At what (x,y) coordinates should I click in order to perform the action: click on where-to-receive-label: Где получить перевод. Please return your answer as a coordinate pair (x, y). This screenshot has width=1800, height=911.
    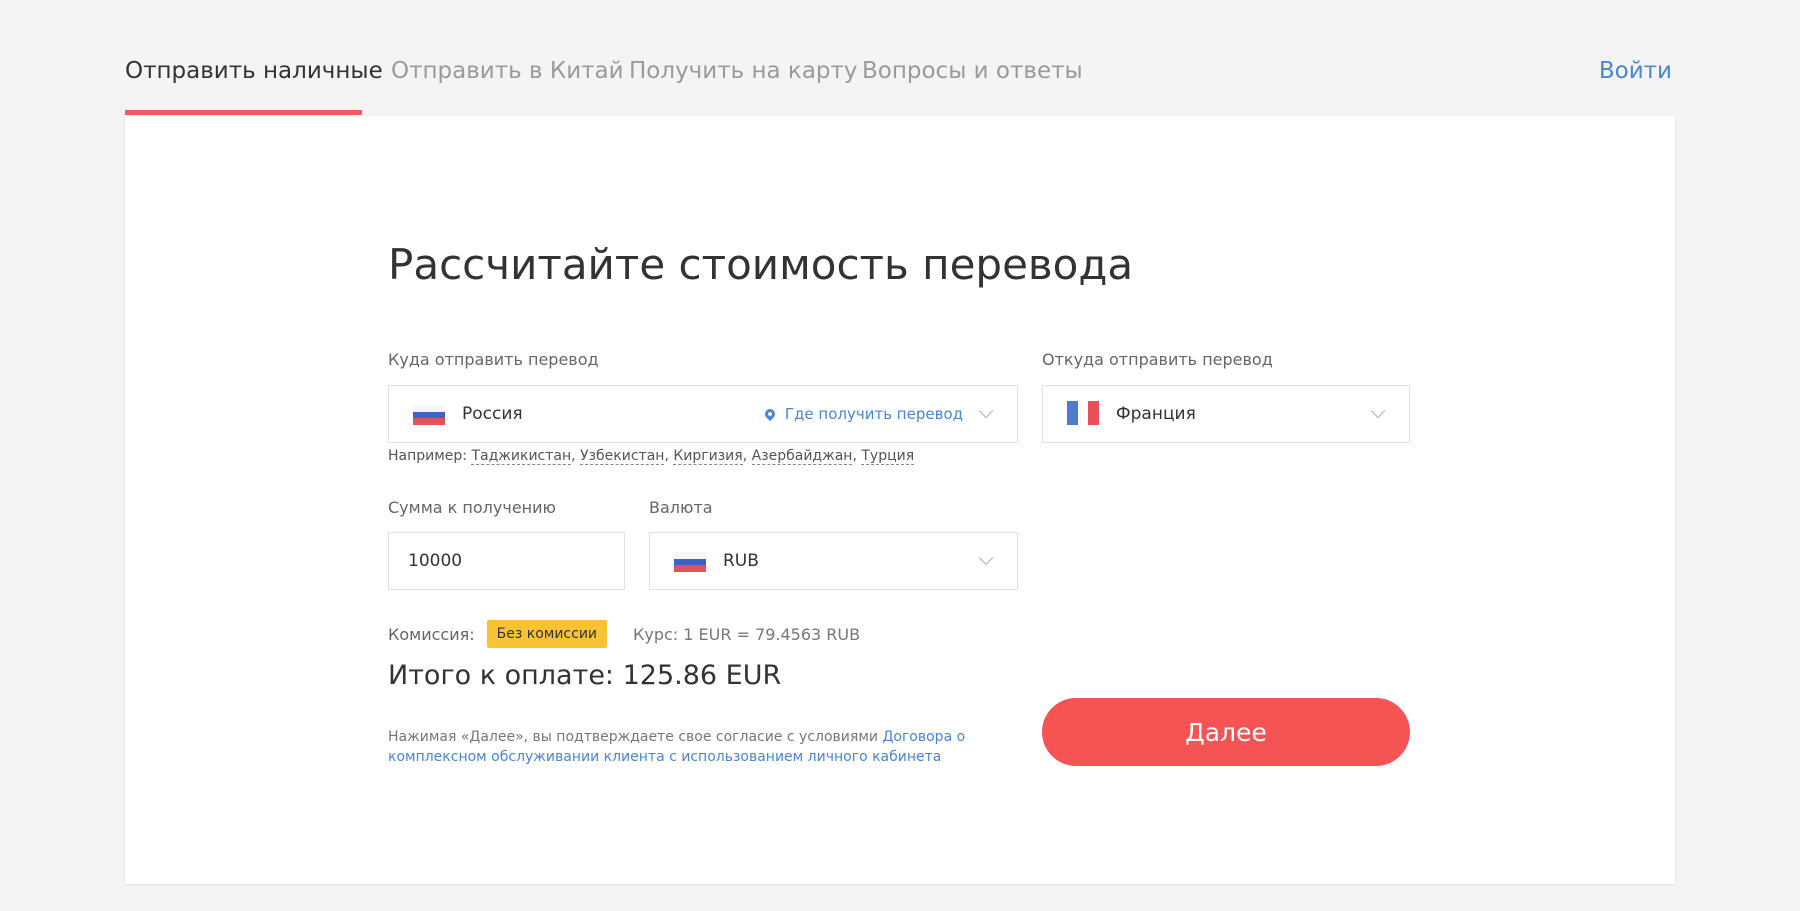
    Looking at the image, I should click on (873, 414).